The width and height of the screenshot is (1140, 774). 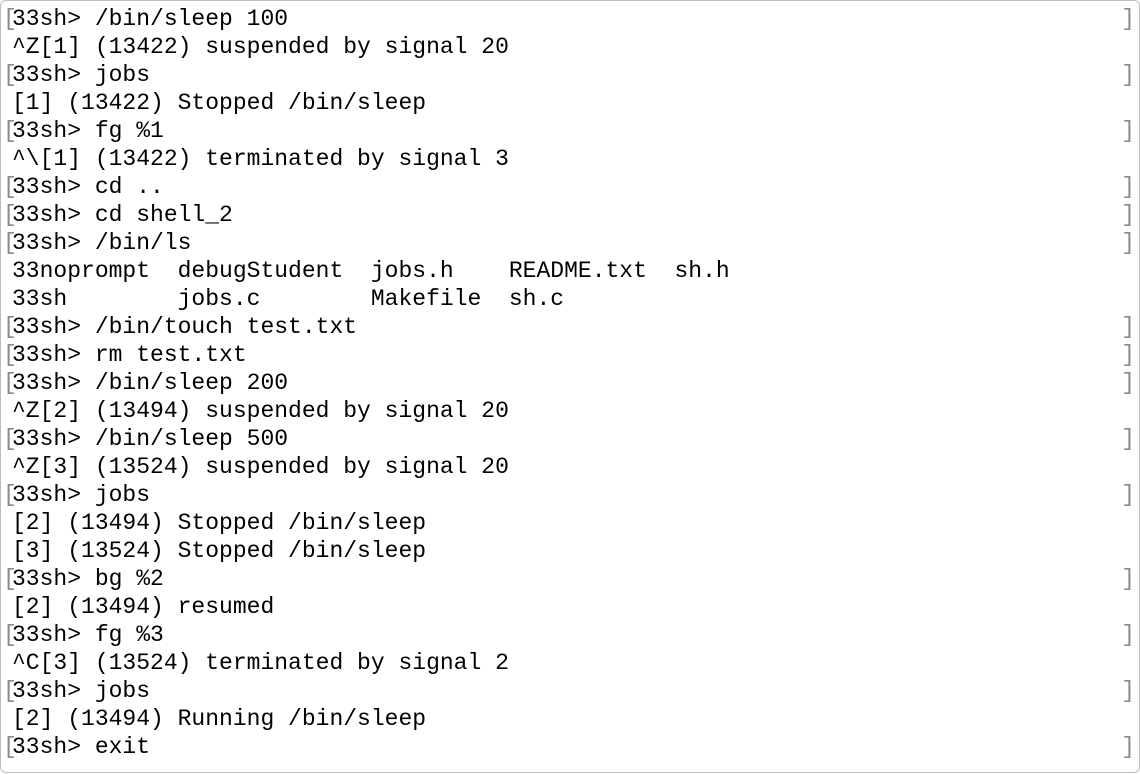 What do you see at coordinates (219, 523) in the screenshot?
I see `output-text: [2] (13494) Stopped /bin/sleep` at bounding box center [219, 523].